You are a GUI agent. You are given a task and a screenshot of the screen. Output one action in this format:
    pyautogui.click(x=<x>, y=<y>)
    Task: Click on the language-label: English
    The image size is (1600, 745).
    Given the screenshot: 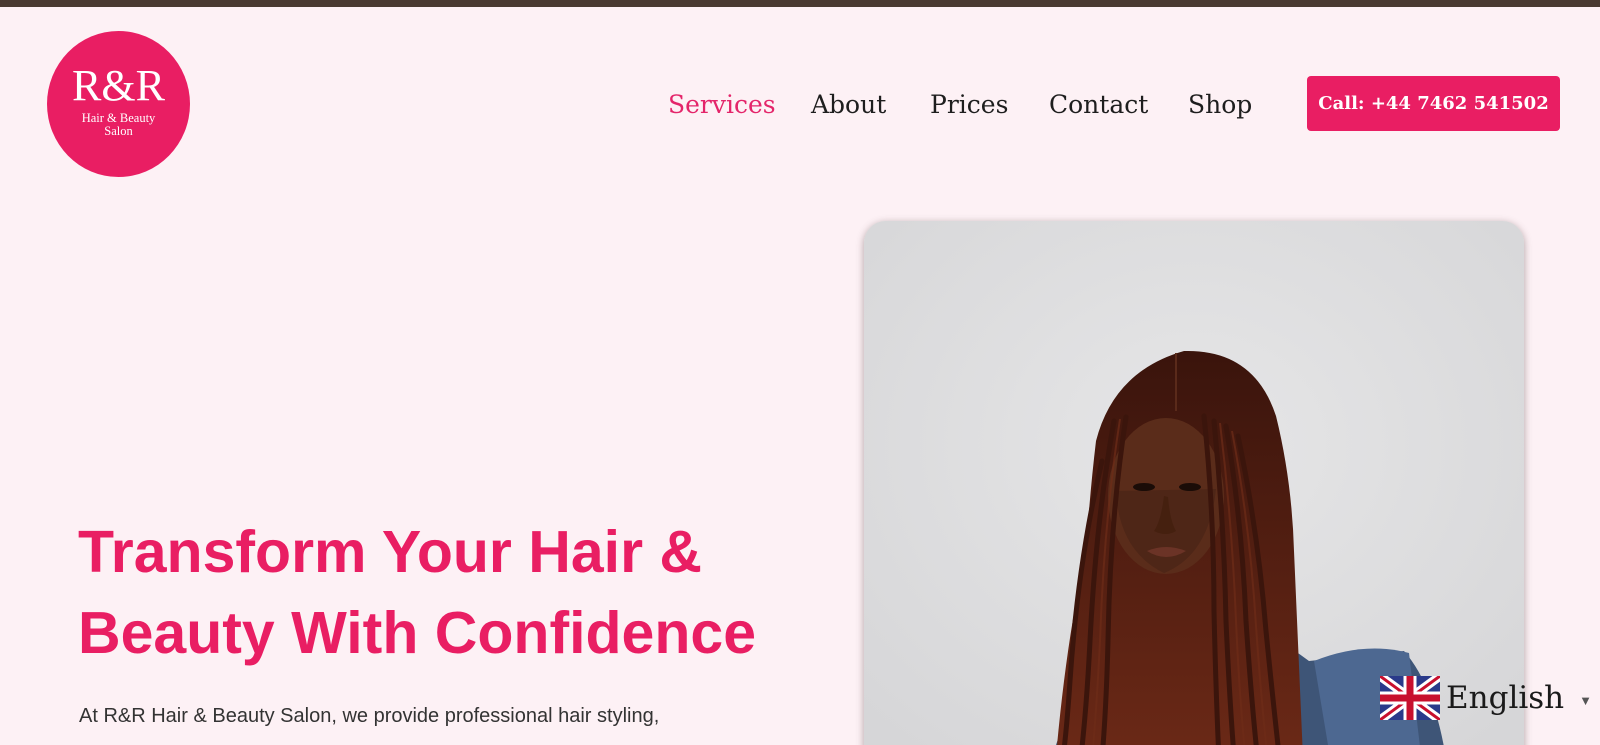 What is the action you would take?
    pyautogui.click(x=1505, y=698)
    